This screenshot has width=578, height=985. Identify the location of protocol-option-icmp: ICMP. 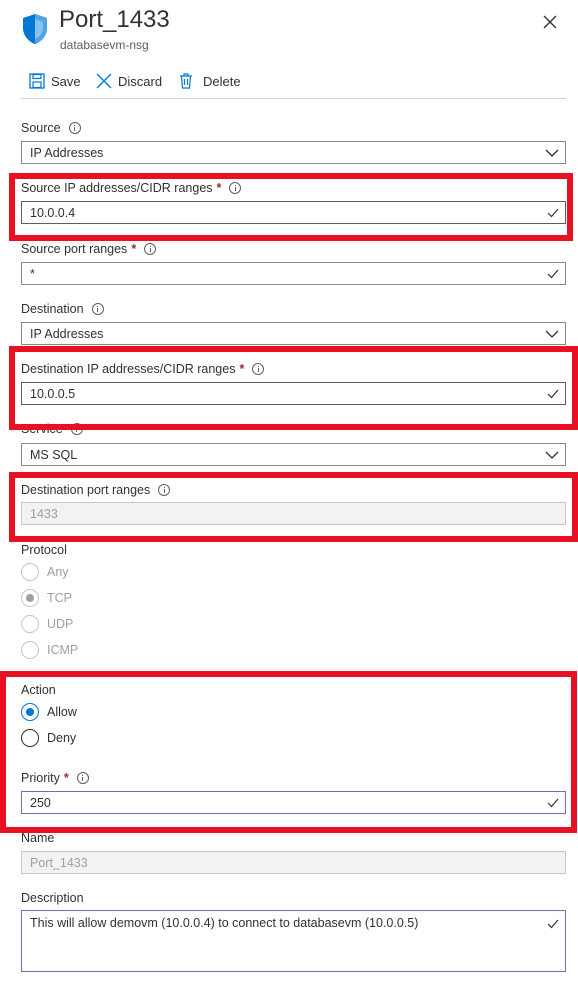
(49, 650).